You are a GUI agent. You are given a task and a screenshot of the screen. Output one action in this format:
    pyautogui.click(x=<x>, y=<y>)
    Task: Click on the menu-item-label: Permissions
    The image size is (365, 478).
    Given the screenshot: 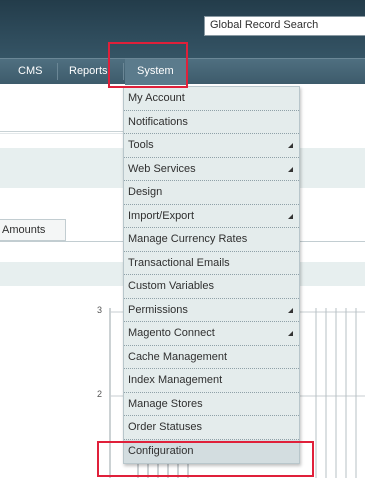 What is the action you would take?
    pyautogui.click(x=158, y=309)
    